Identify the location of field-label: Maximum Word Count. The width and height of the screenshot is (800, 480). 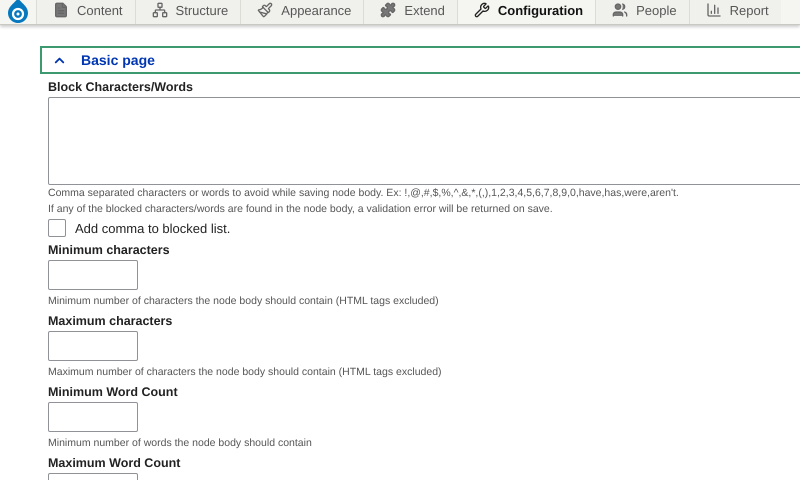
(115, 463).